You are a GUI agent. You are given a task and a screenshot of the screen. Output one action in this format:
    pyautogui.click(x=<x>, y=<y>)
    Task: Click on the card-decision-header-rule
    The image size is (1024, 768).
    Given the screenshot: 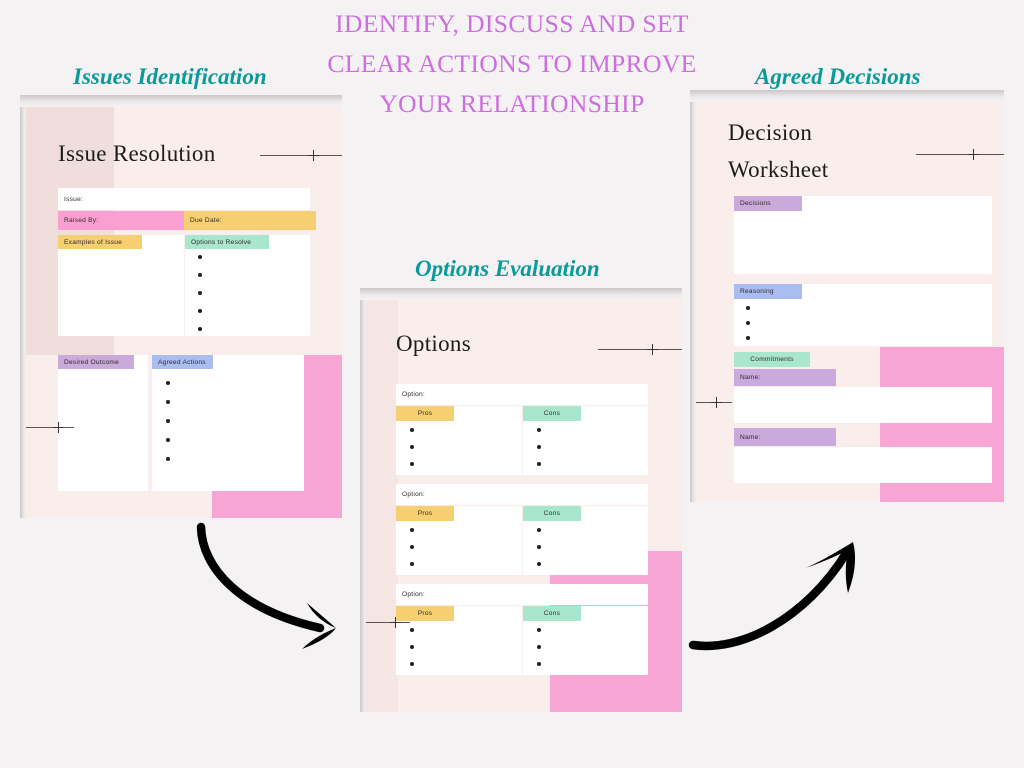 What is the action you would take?
    pyautogui.click(x=960, y=154)
    